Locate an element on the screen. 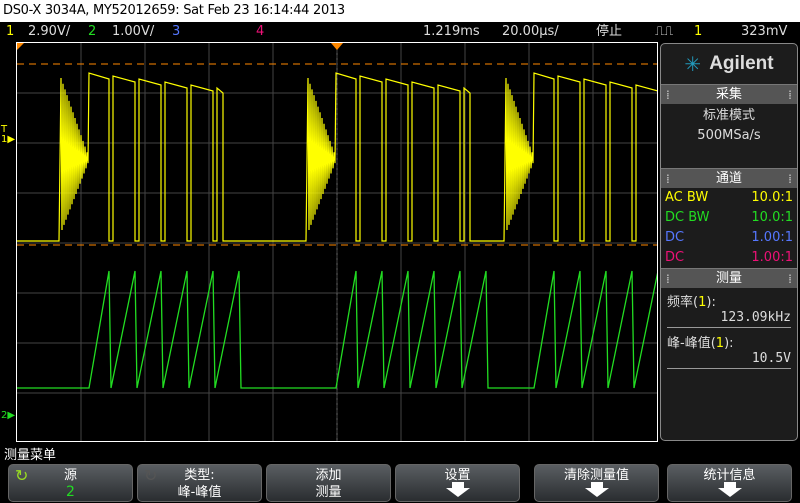 The width and height of the screenshot is (800, 503). brand-name: Agilent is located at coordinates (741, 63).